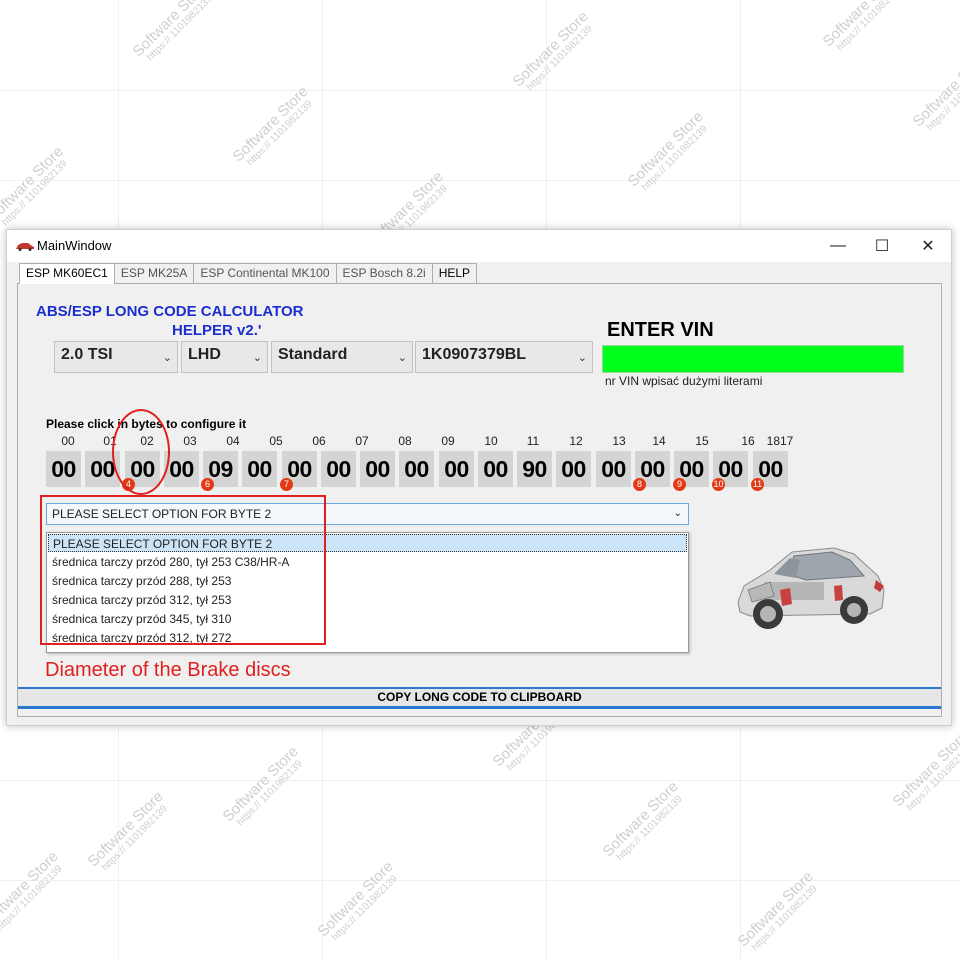 This screenshot has width=960, height=960. I want to click on byte-badge: 9, so click(679, 484).